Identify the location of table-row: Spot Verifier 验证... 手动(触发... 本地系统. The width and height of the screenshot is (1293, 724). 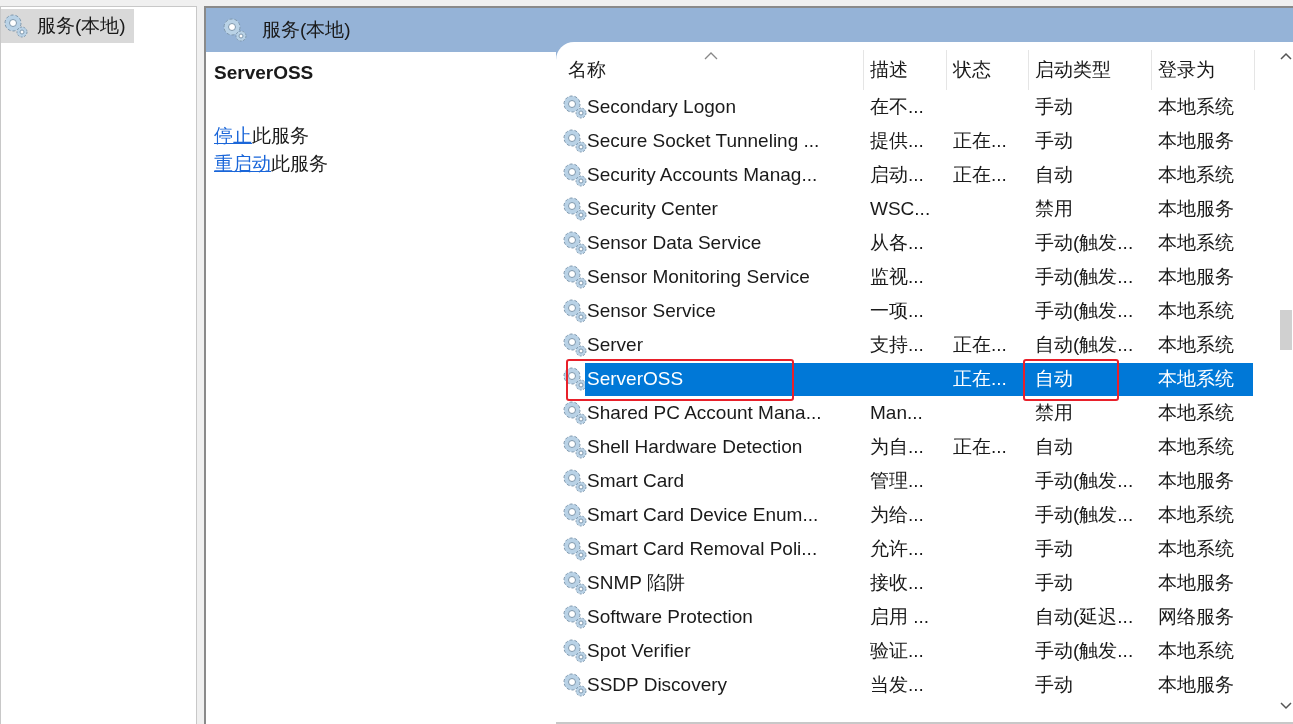
(919, 651).